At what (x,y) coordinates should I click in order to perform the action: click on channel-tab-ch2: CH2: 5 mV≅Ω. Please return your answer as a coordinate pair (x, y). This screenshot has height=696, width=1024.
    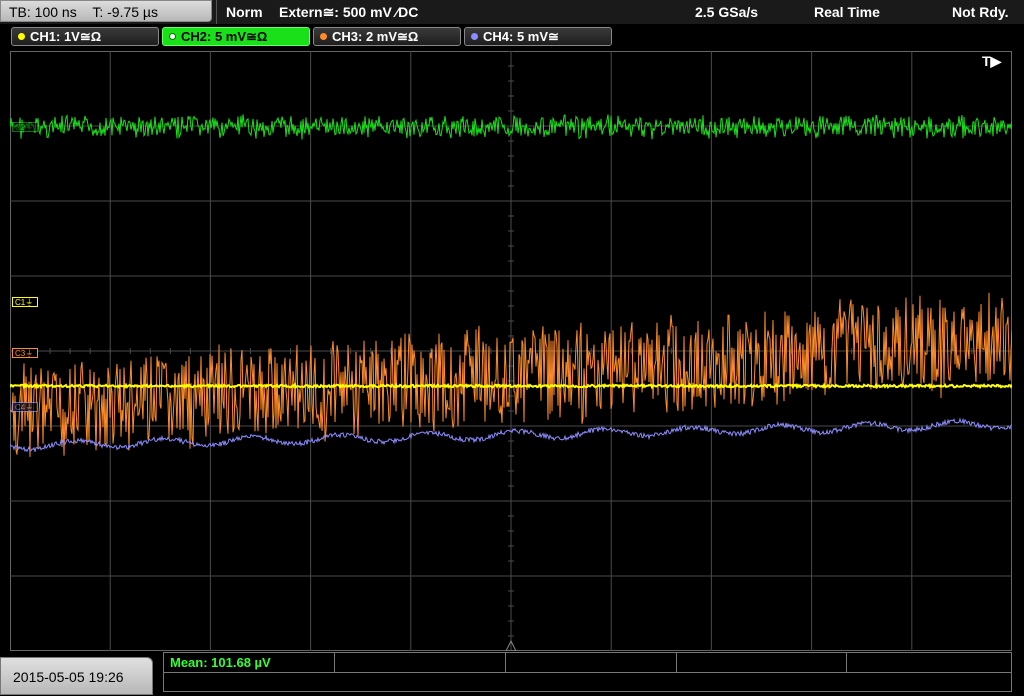
    Looking at the image, I should click on (236, 36).